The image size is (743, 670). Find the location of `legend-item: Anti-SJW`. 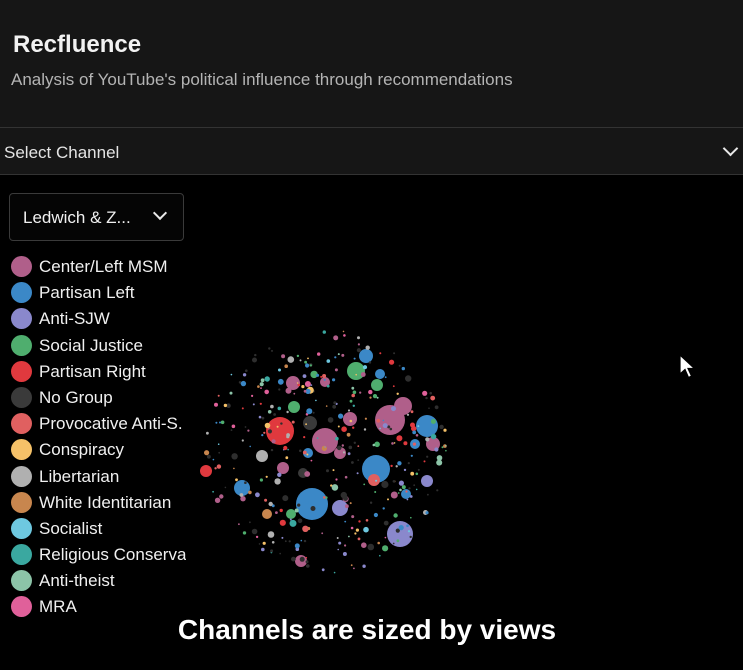

legend-item: Anti-SJW is located at coordinates (98, 319).